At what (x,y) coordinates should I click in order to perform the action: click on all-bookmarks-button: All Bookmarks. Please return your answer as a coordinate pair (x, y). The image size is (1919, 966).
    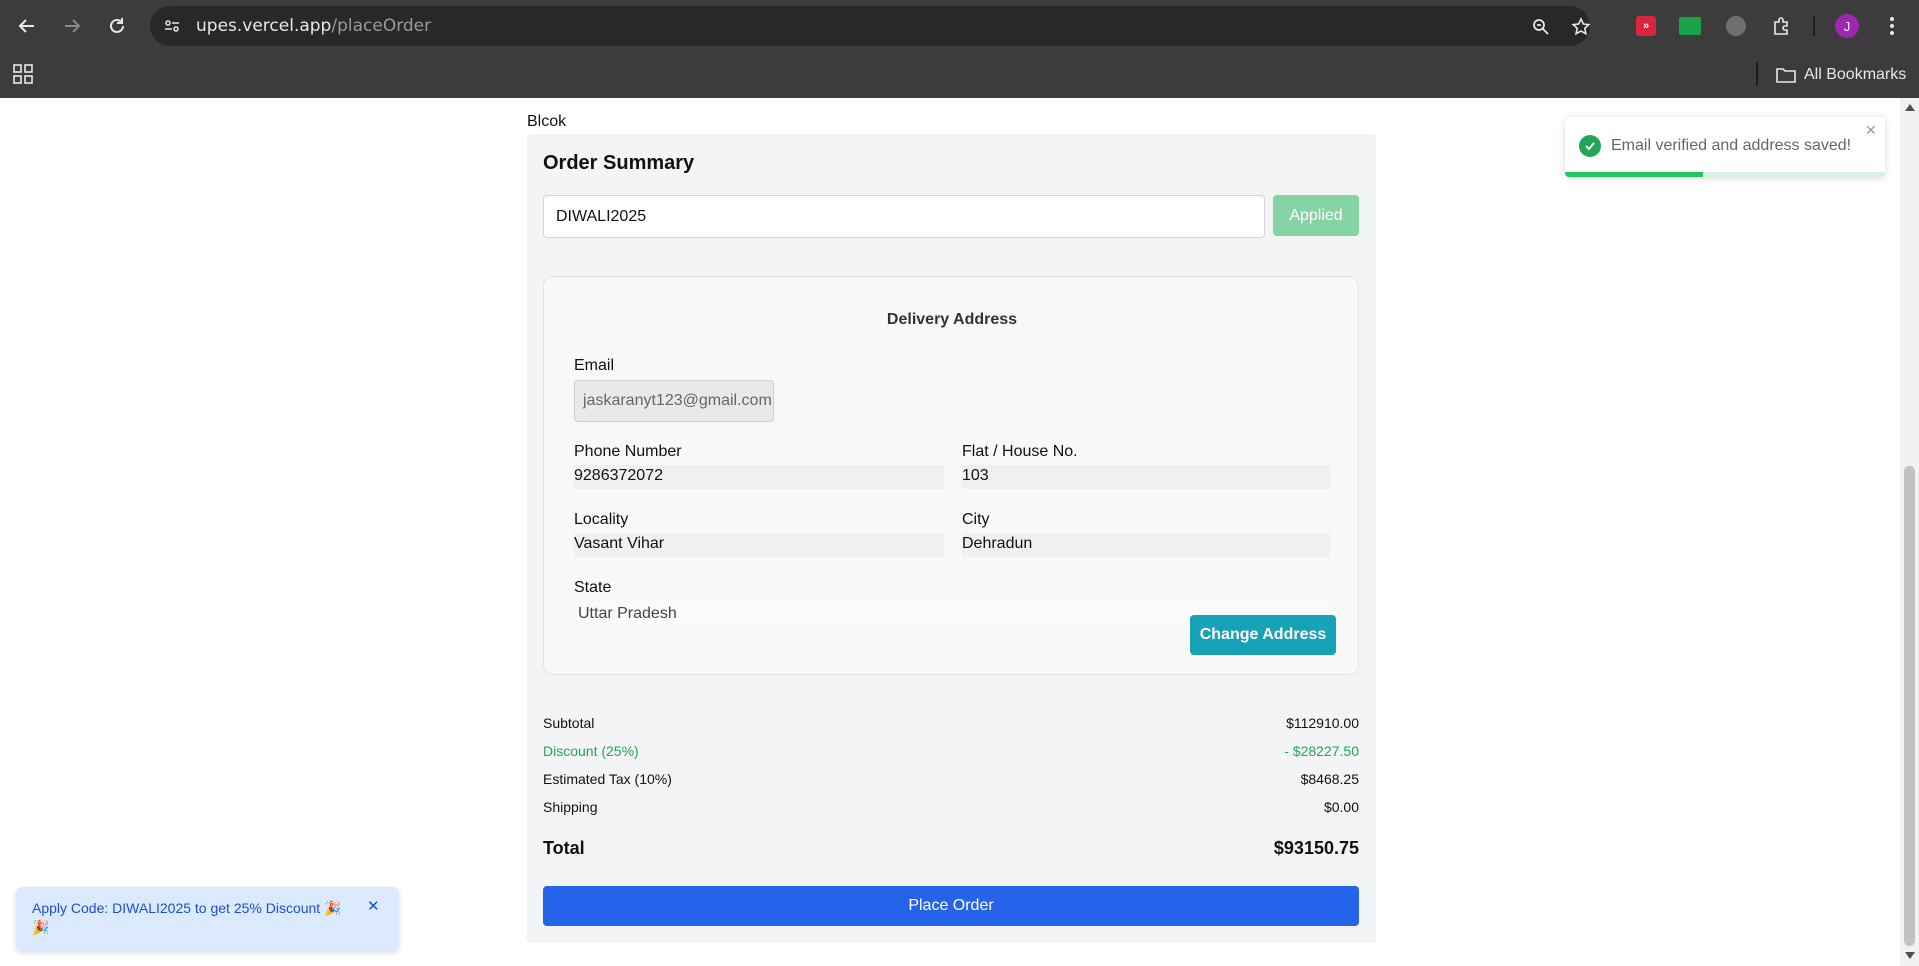
    Looking at the image, I should click on (1841, 75).